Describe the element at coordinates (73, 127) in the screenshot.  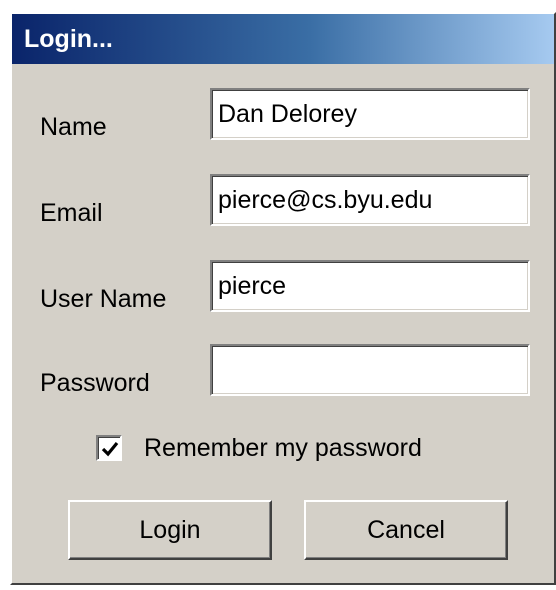
I see `name-label: Name` at that location.